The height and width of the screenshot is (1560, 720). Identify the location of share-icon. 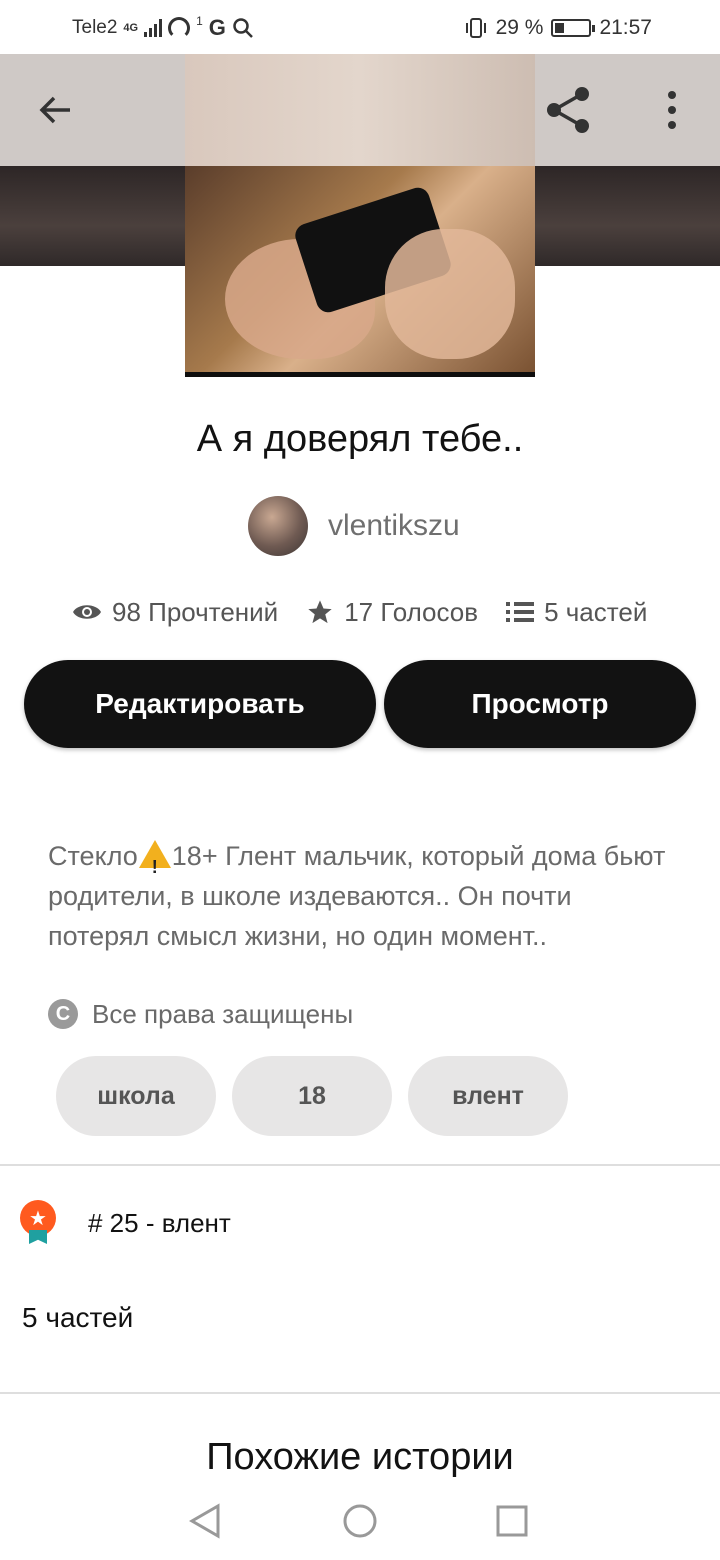
(568, 110).